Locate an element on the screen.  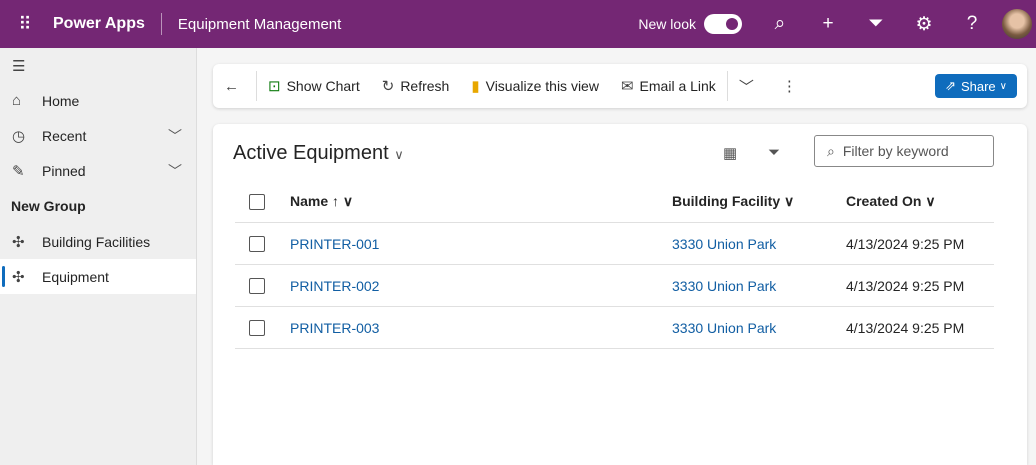
sidebar-item-label: Building Facilities is located at coordinates (96, 241).